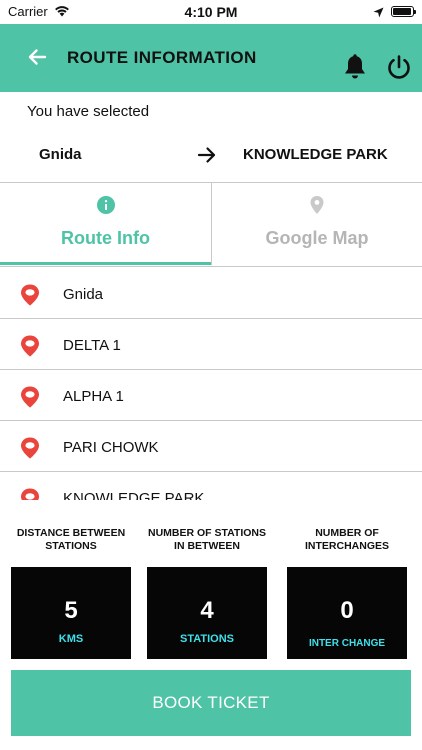 The image size is (422, 750). Describe the element at coordinates (105, 263) in the screenshot. I see `active-tab-indicator` at that location.